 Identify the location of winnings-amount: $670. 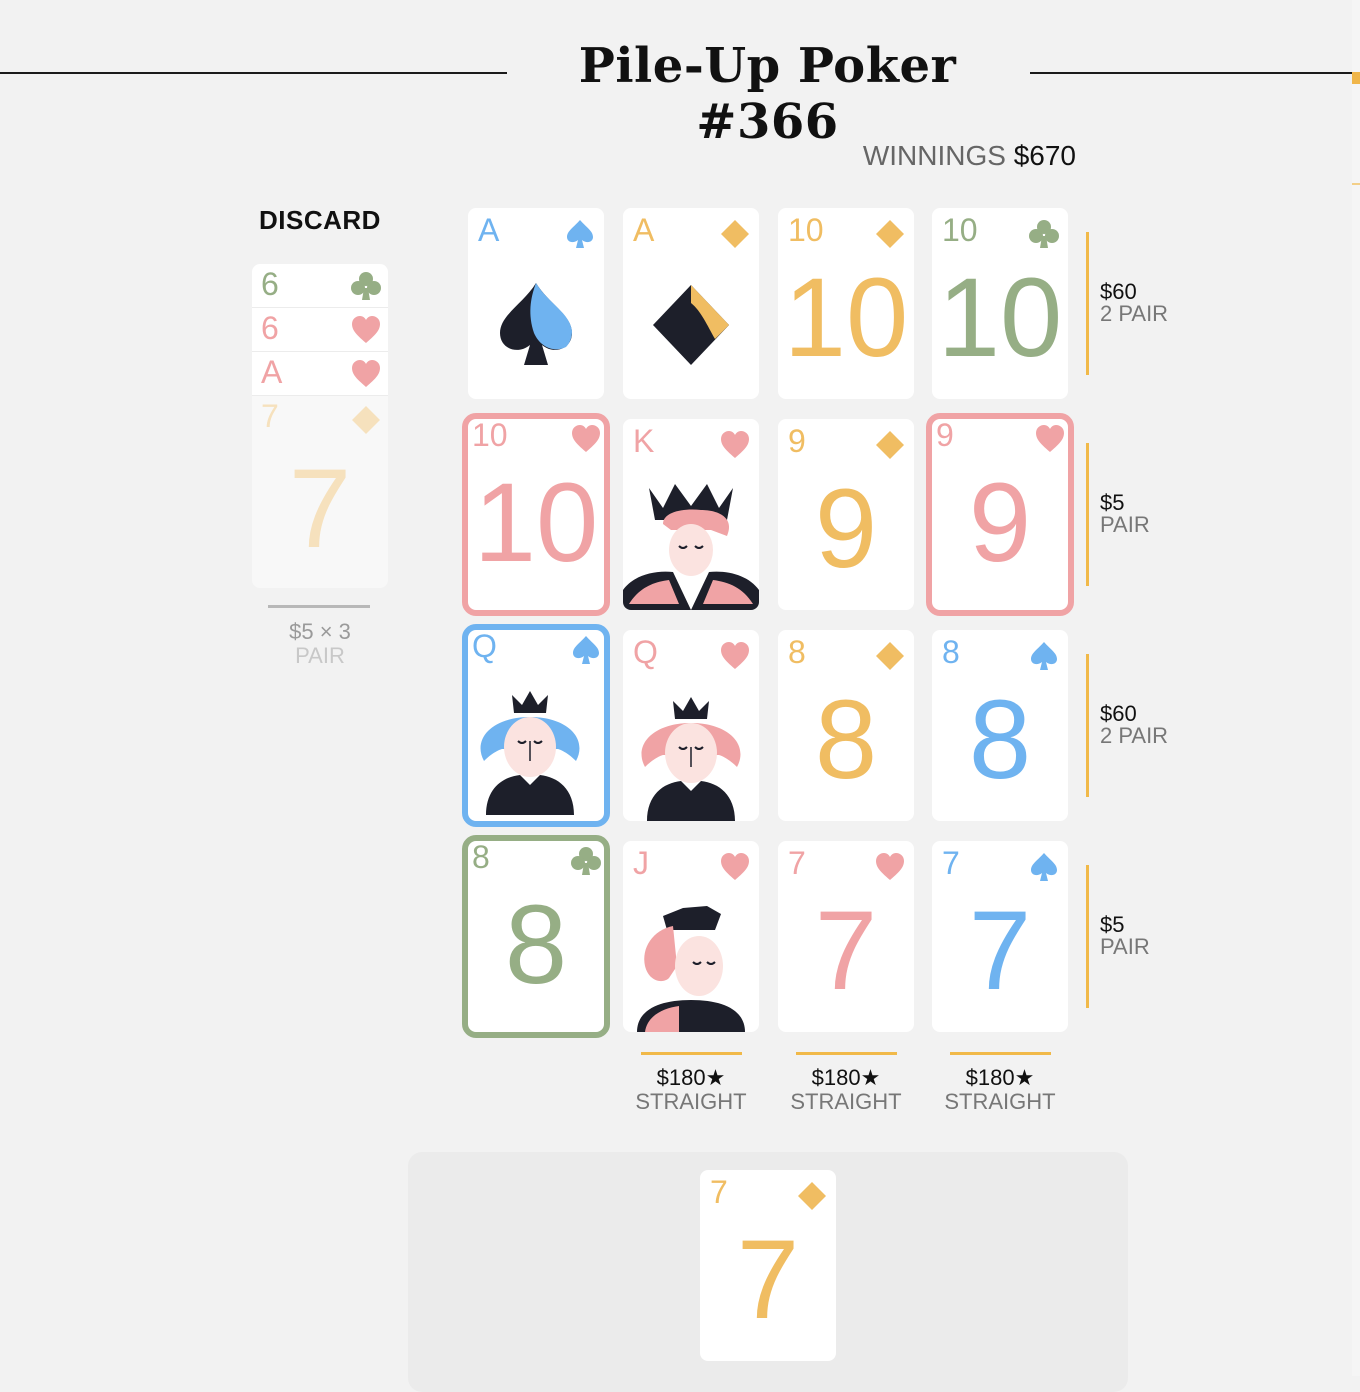
(1044, 155).